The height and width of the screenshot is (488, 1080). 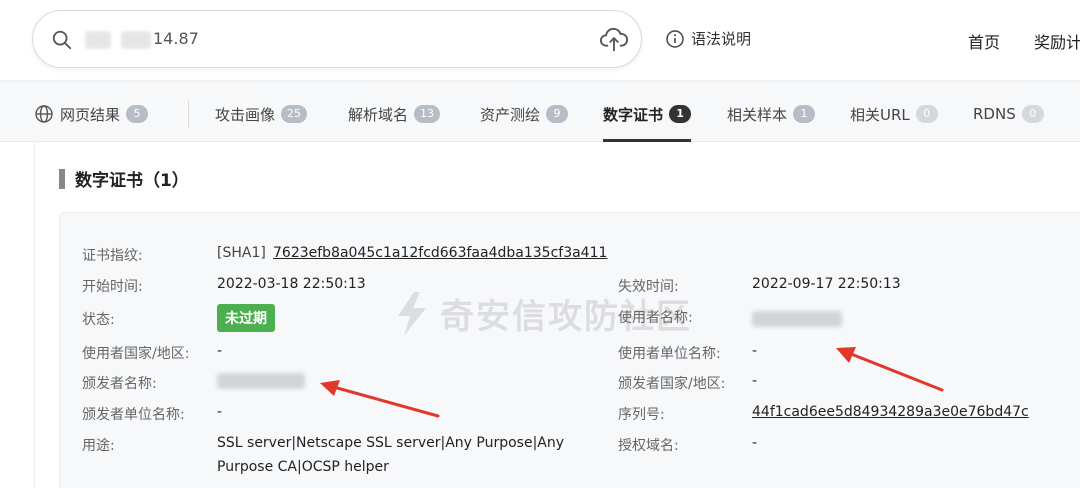 I want to click on tab-asset-mapping: 资产测绘 9, so click(x=524, y=114).